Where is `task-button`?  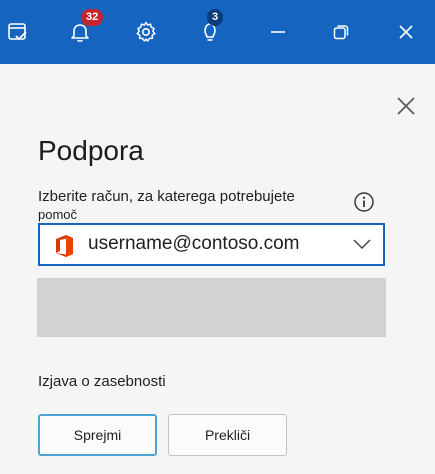
task-button is located at coordinates (22, 32).